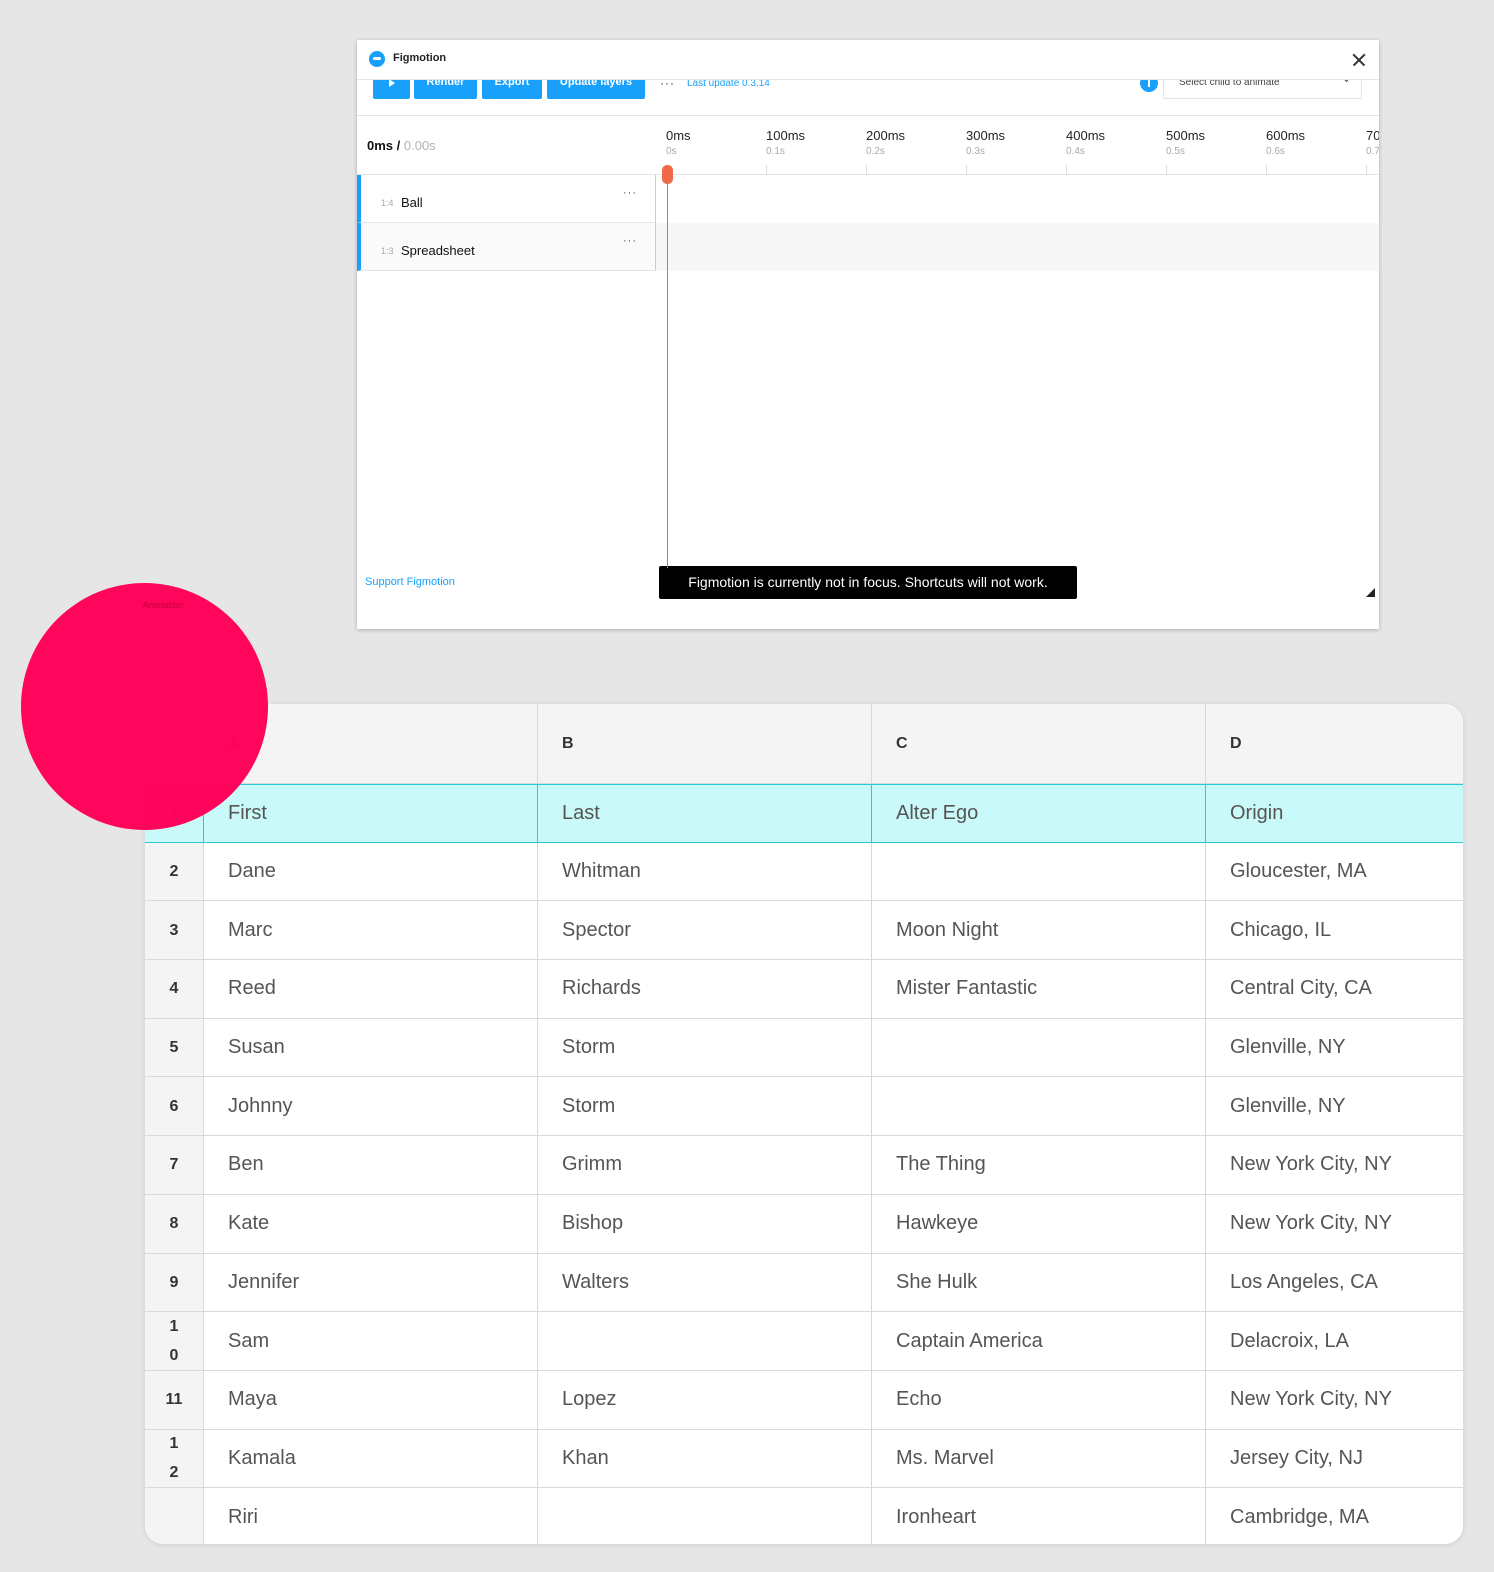 The height and width of the screenshot is (1572, 1494). I want to click on table-cell: Riri, so click(371, 1516).